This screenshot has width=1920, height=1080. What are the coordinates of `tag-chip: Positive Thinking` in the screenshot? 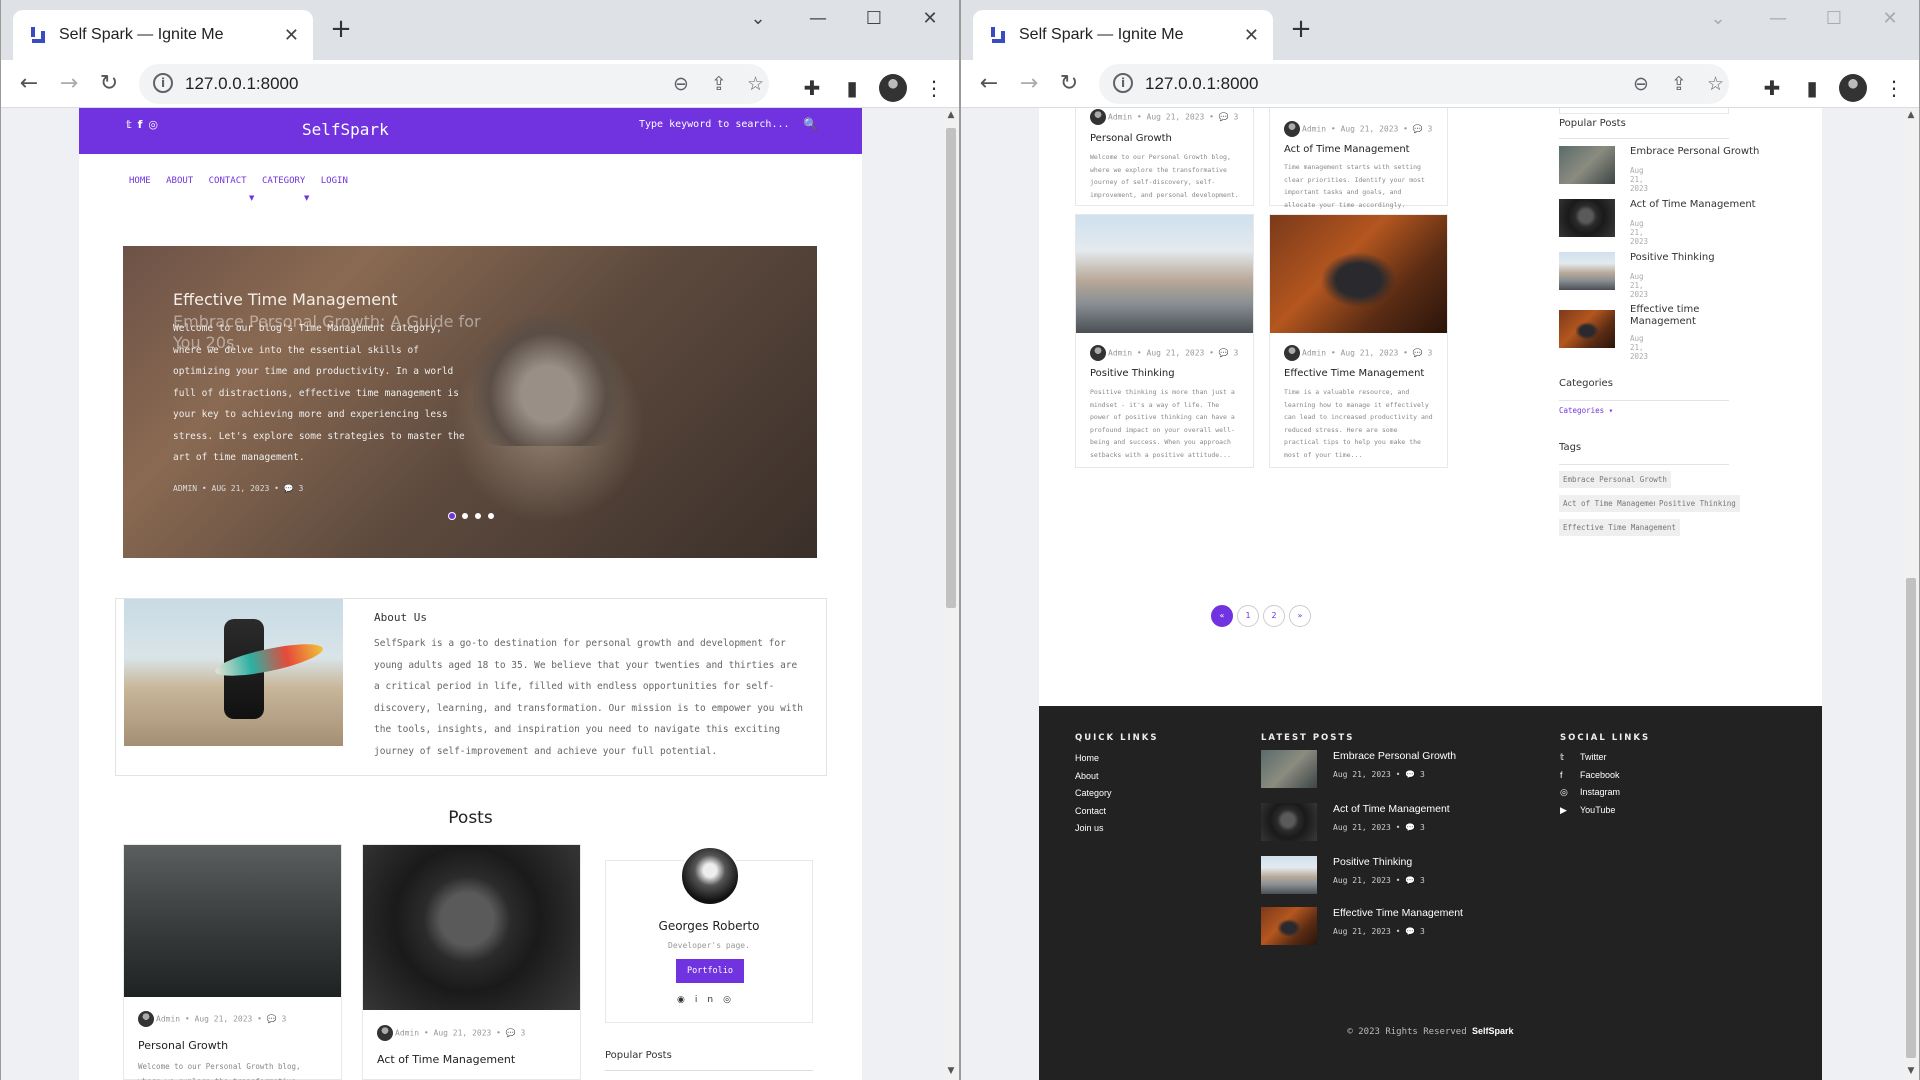 It's located at (1697, 503).